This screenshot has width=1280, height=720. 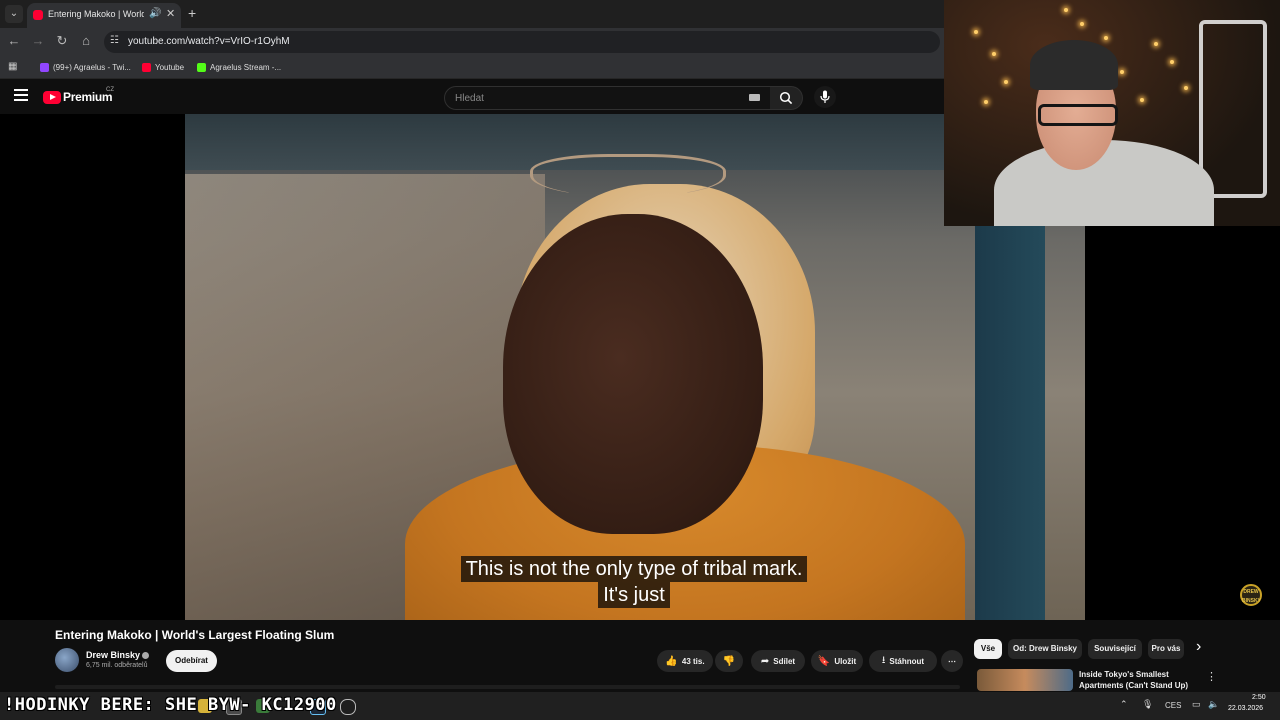 I want to click on home-button: ⌂, so click(x=86, y=40).